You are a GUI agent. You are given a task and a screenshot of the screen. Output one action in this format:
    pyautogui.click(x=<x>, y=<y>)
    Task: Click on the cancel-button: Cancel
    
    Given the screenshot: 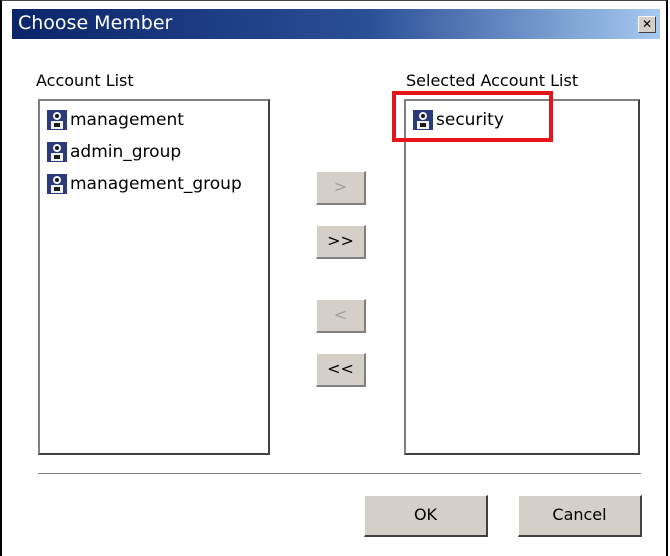 What is the action you would take?
    pyautogui.click(x=580, y=516)
    